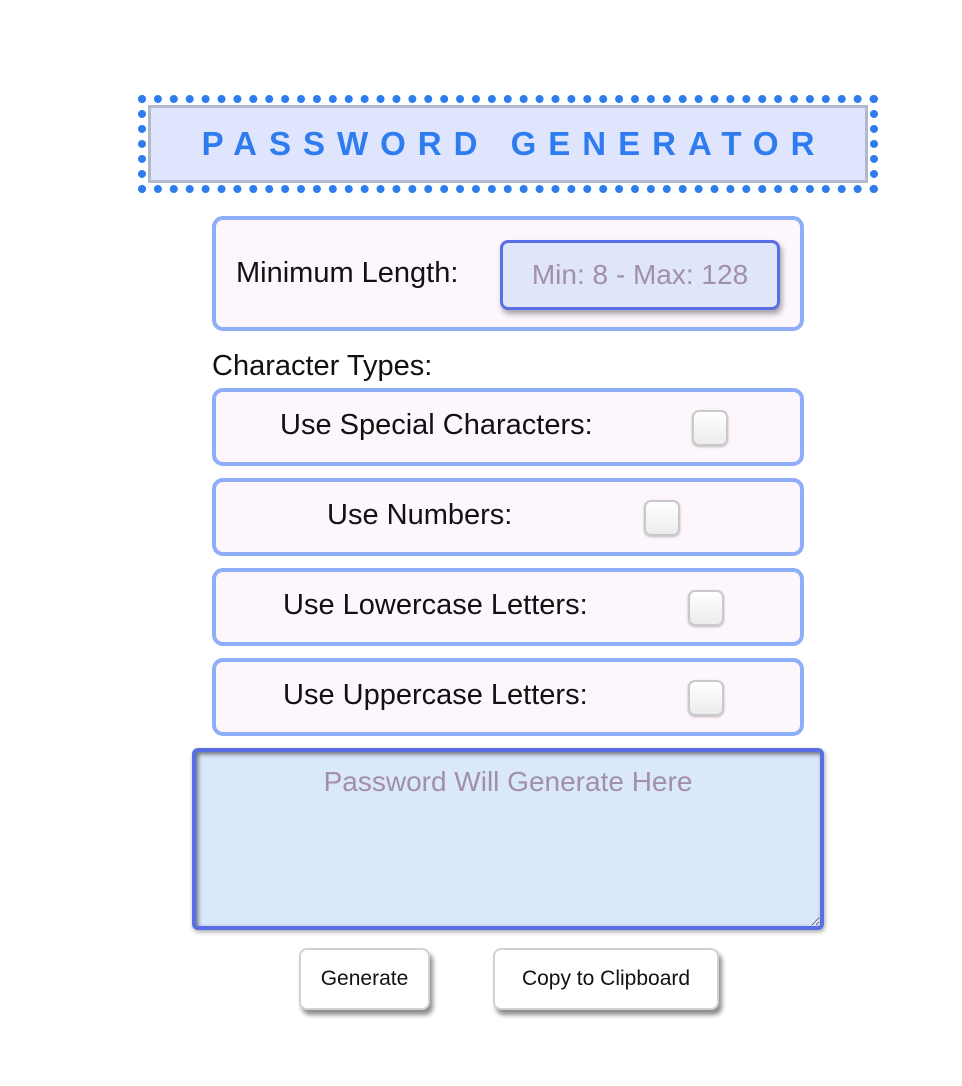 The image size is (962, 1086). I want to click on option-special-characters: Use Special Characters:, so click(508, 427).